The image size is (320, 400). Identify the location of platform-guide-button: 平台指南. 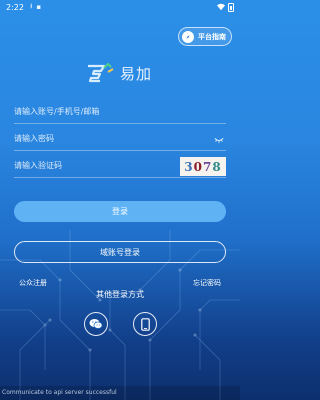
(205, 36).